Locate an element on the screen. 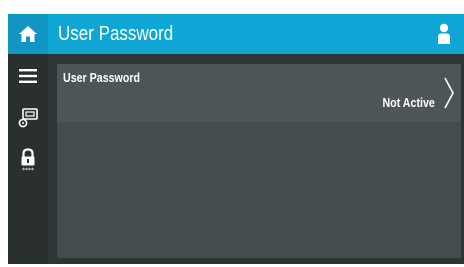 This screenshot has width=464, height=267. row-status-value: Not Active is located at coordinates (408, 102).